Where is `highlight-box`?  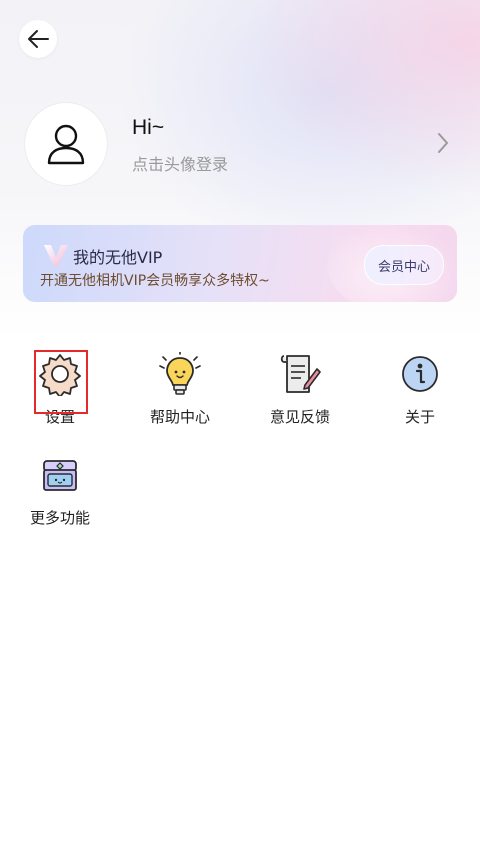
highlight-box is located at coordinates (61, 382).